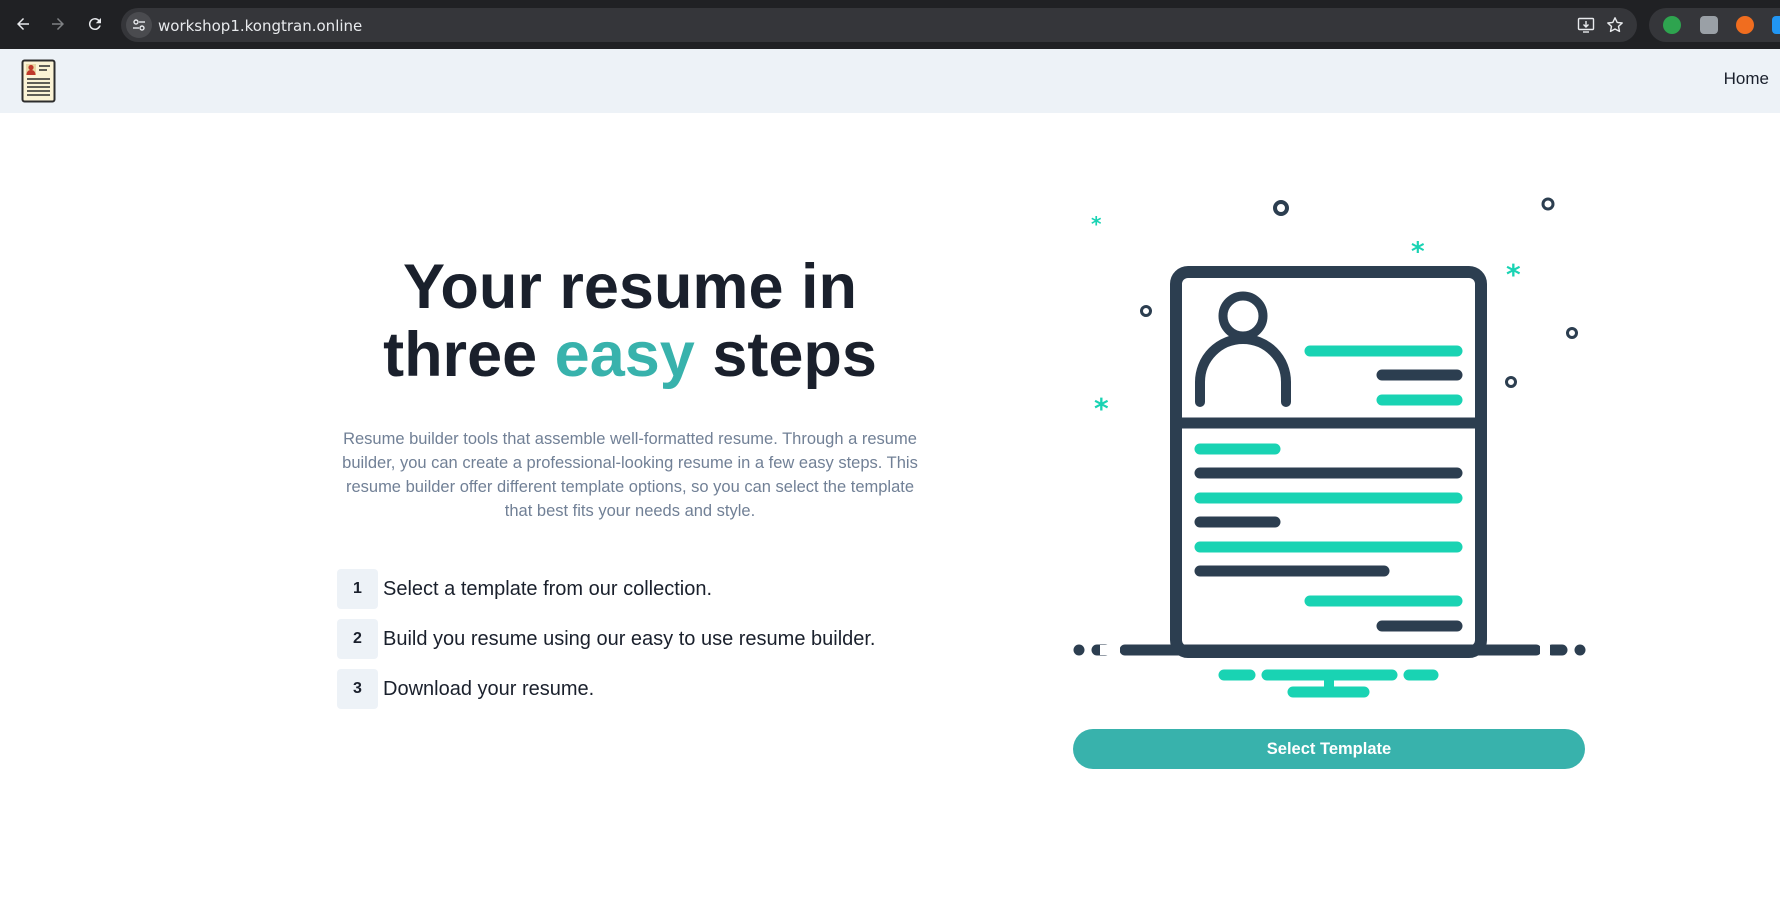 This screenshot has width=1780, height=903. What do you see at coordinates (1329, 683) in the screenshot?
I see `stand-neck` at bounding box center [1329, 683].